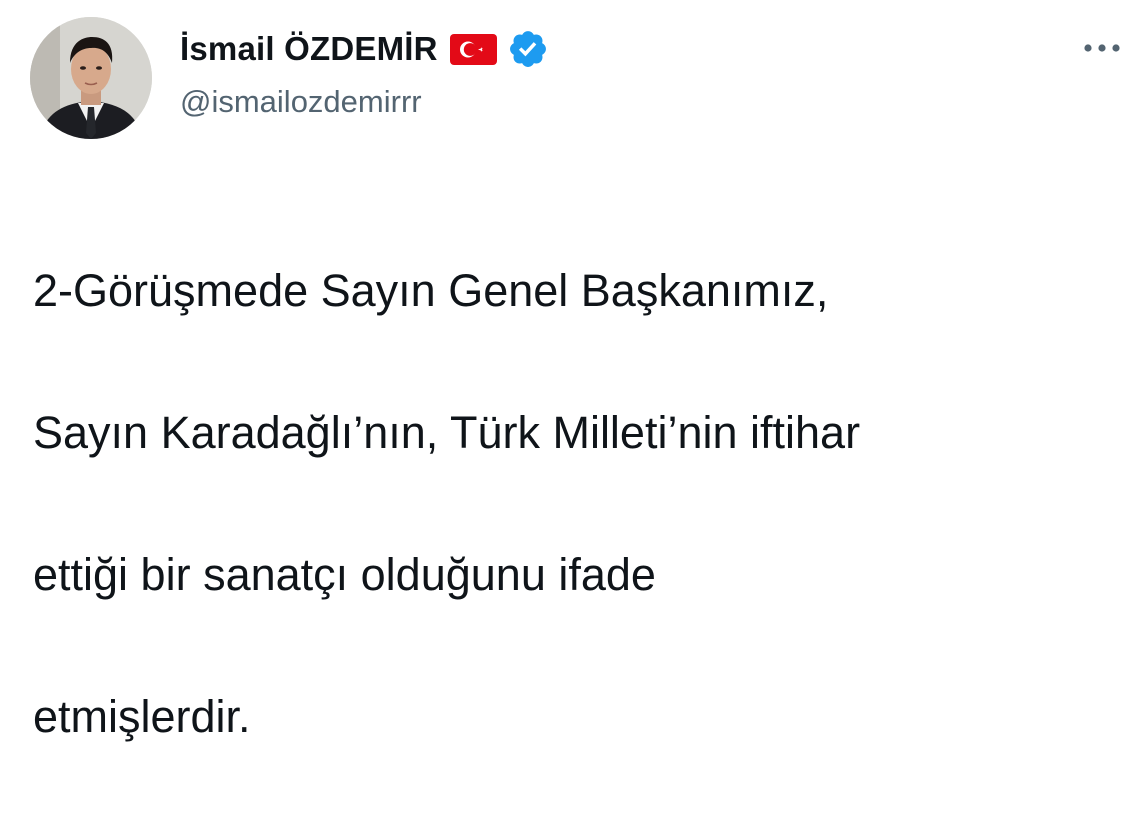 Image resolution: width=1147 pixels, height=823 pixels. I want to click on avatar, so click(91, 78).